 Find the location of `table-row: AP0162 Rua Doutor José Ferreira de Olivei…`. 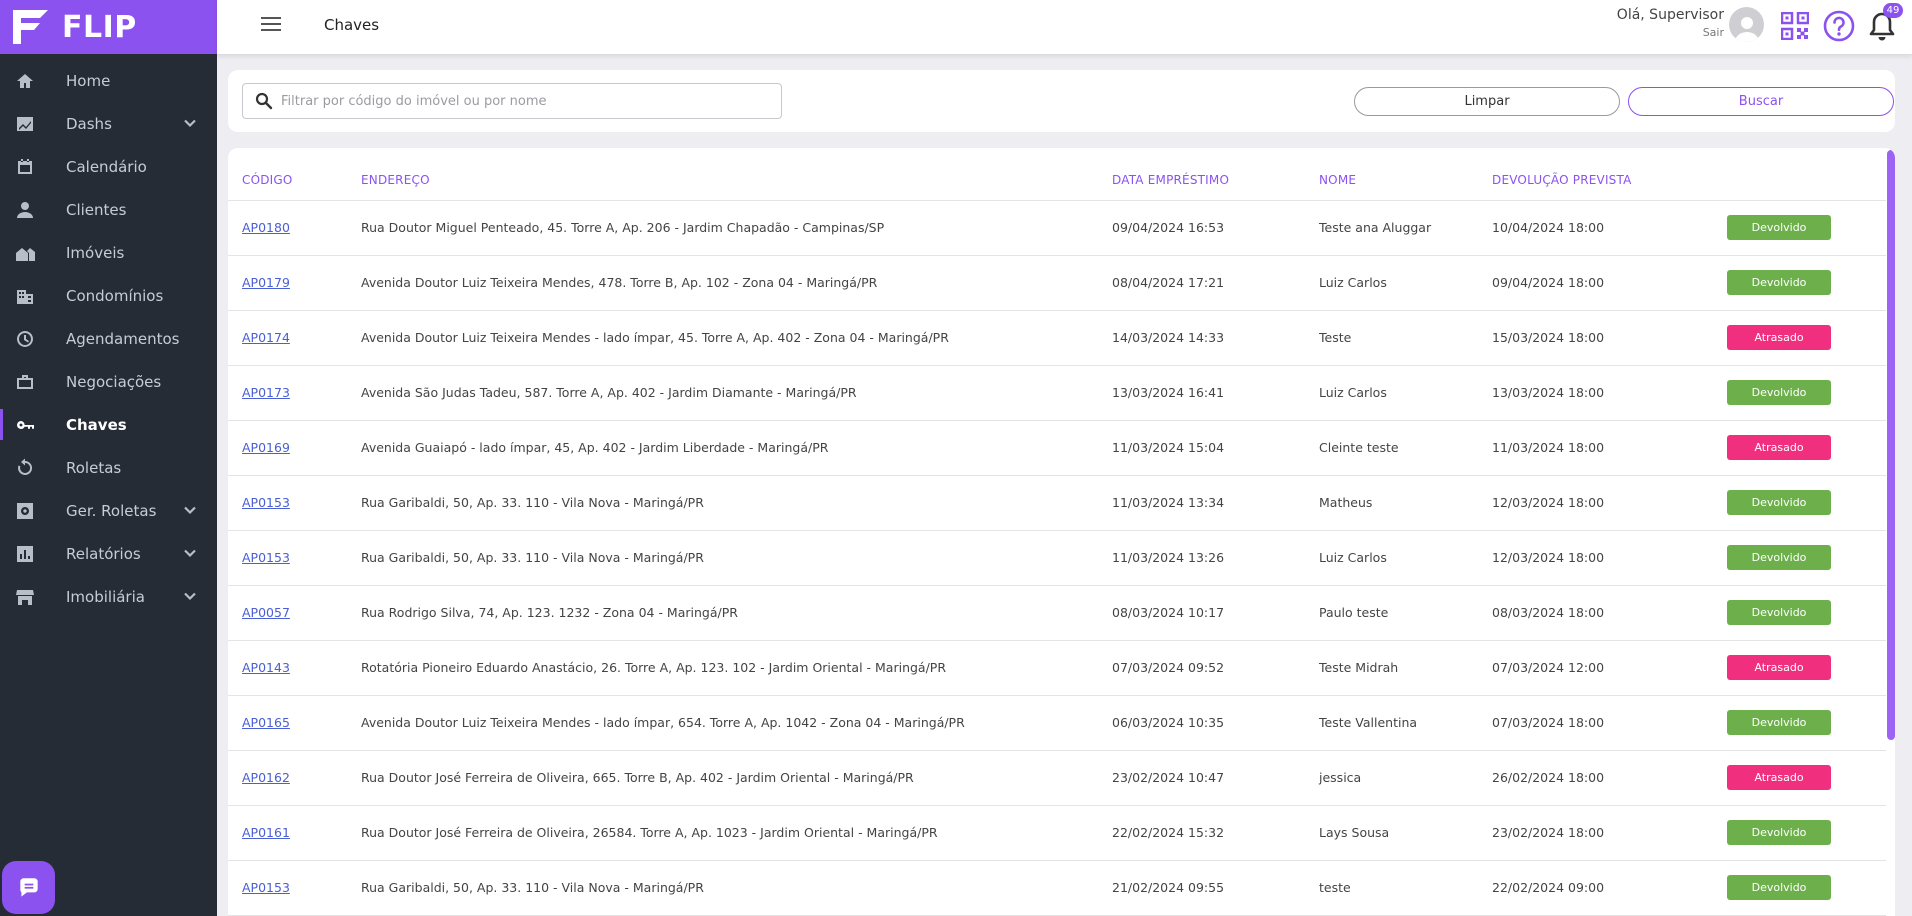

table-row: AP0162 Rua Doutor José Ferreira de Olivei… is located at coordinates (1057, 778).